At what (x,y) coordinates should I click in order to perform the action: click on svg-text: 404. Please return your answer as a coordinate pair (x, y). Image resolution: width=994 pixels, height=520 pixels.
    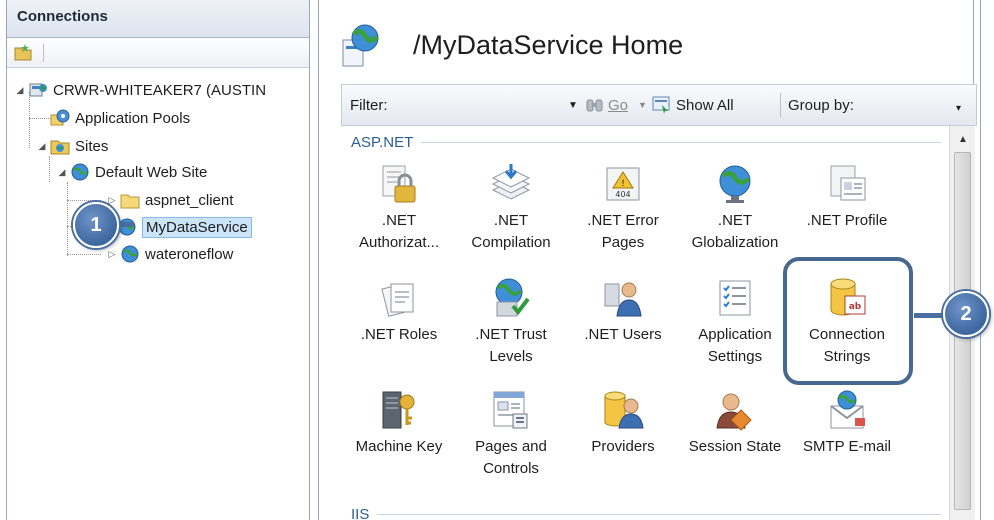
    Looking at the image, I should click on (622, 194).